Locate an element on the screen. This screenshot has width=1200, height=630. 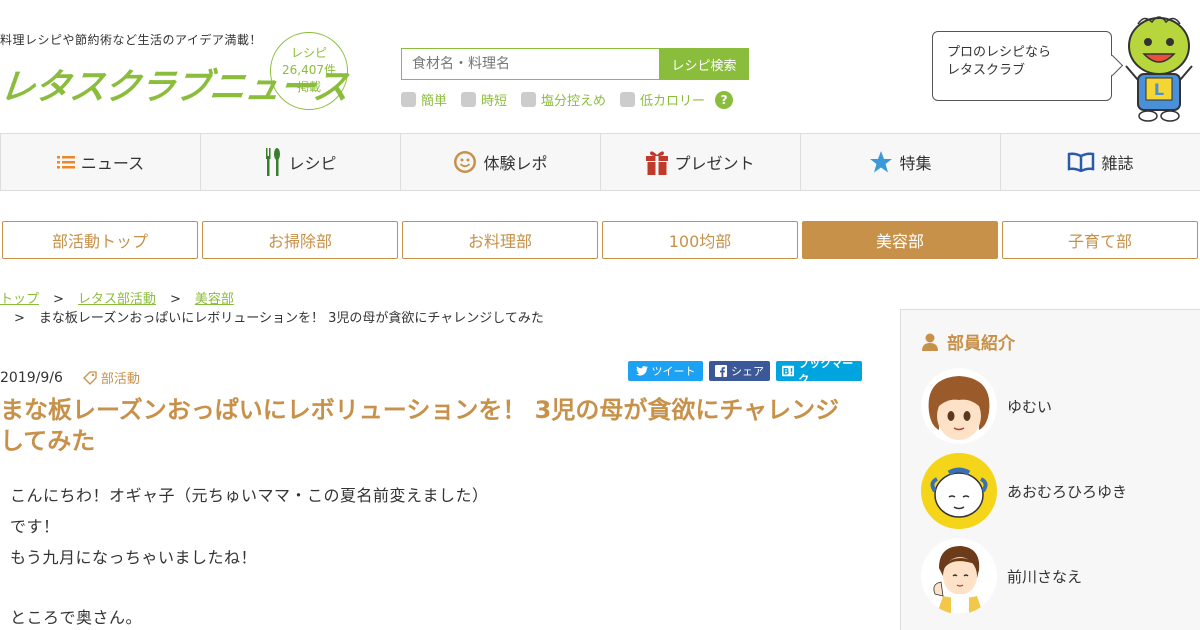
facebook-share-button: シェア is located at coordinates (739, 371).